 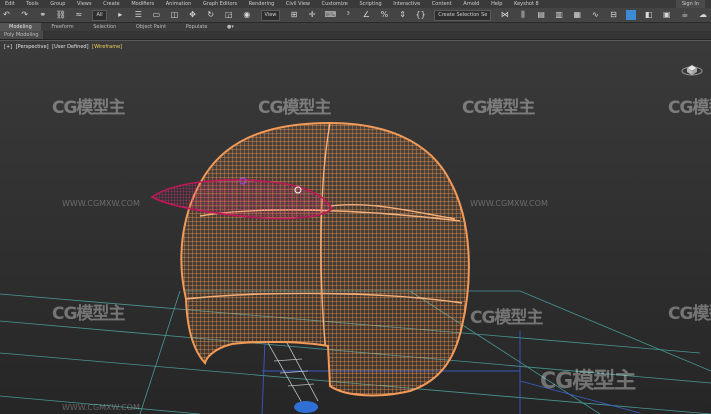 What do you see at coordinates (355, 35) in the screenshot?
I see `ribbon-panel: Poly Modeling` at bounding box center [355, 35].